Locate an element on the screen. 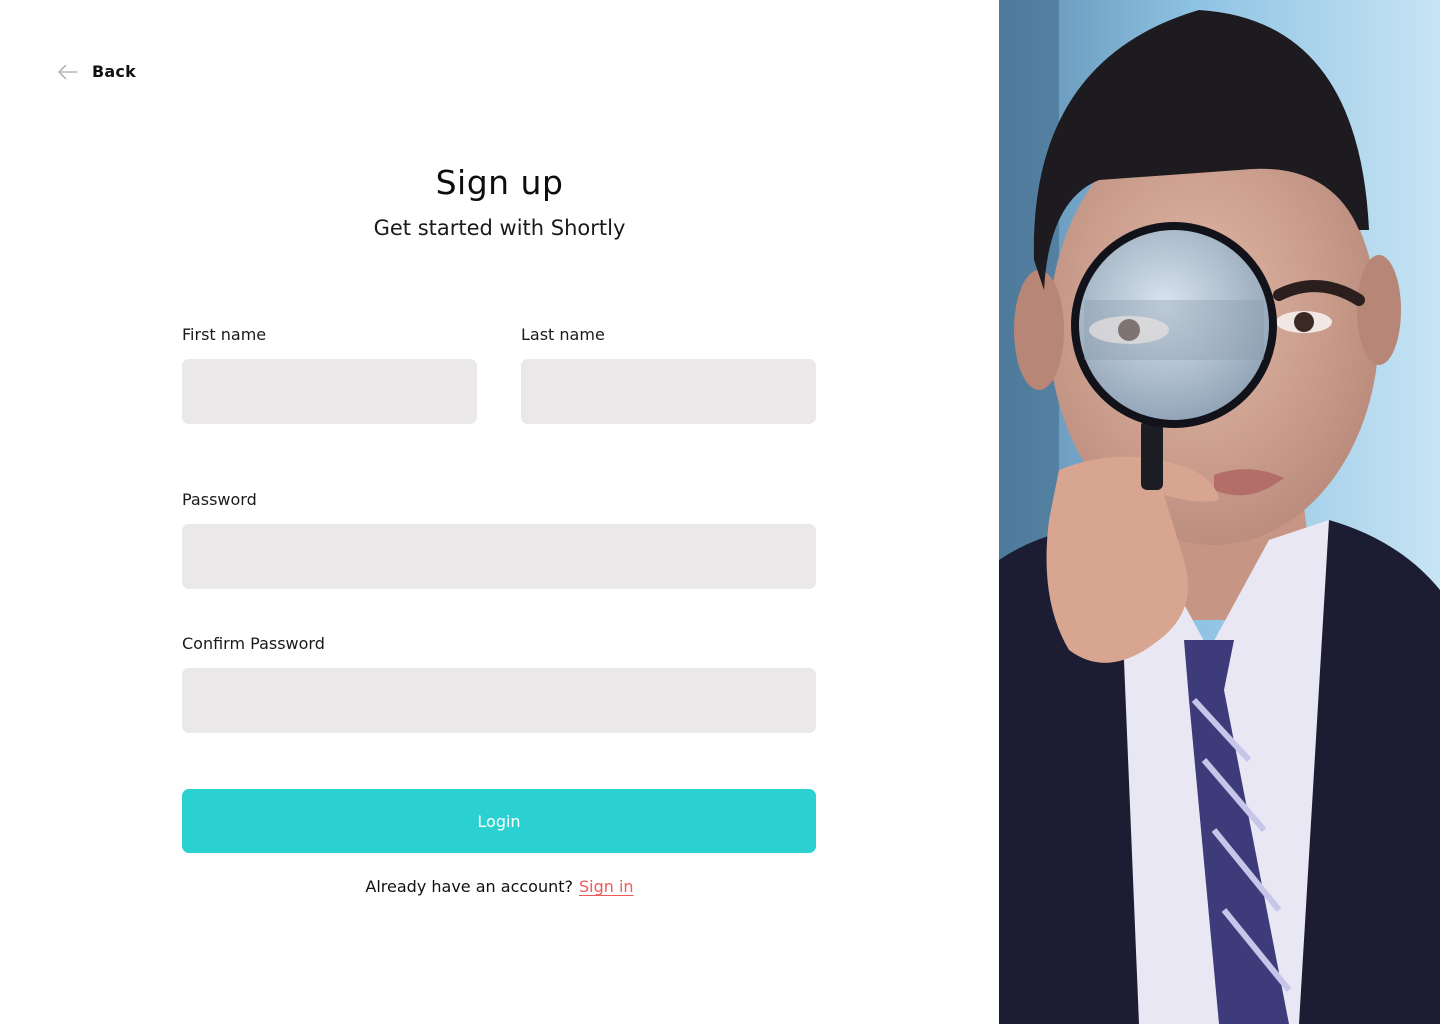  password-field is located at coordinates (499, 556).